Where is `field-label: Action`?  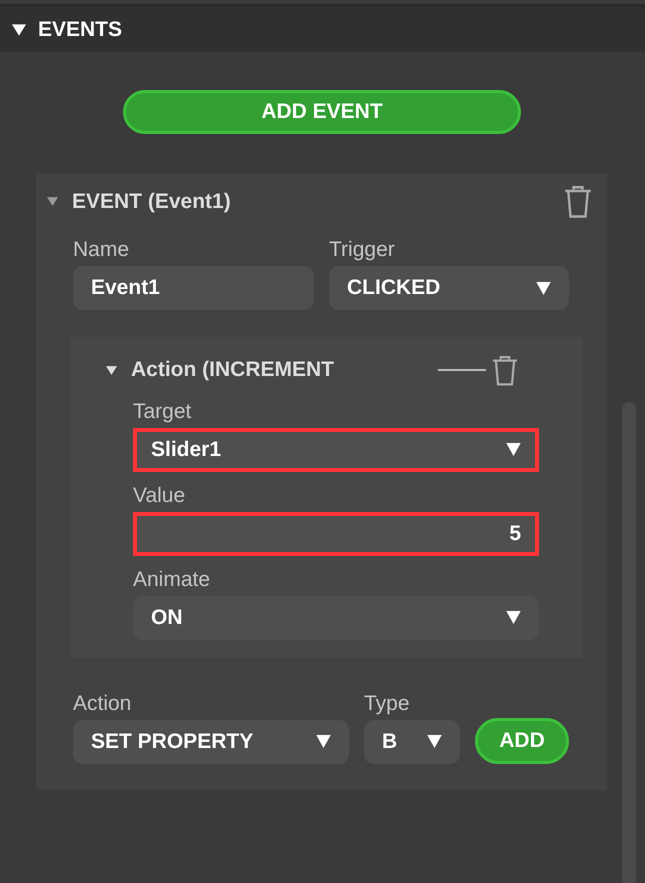 field-label: Action is located at coordinates (102, 704).